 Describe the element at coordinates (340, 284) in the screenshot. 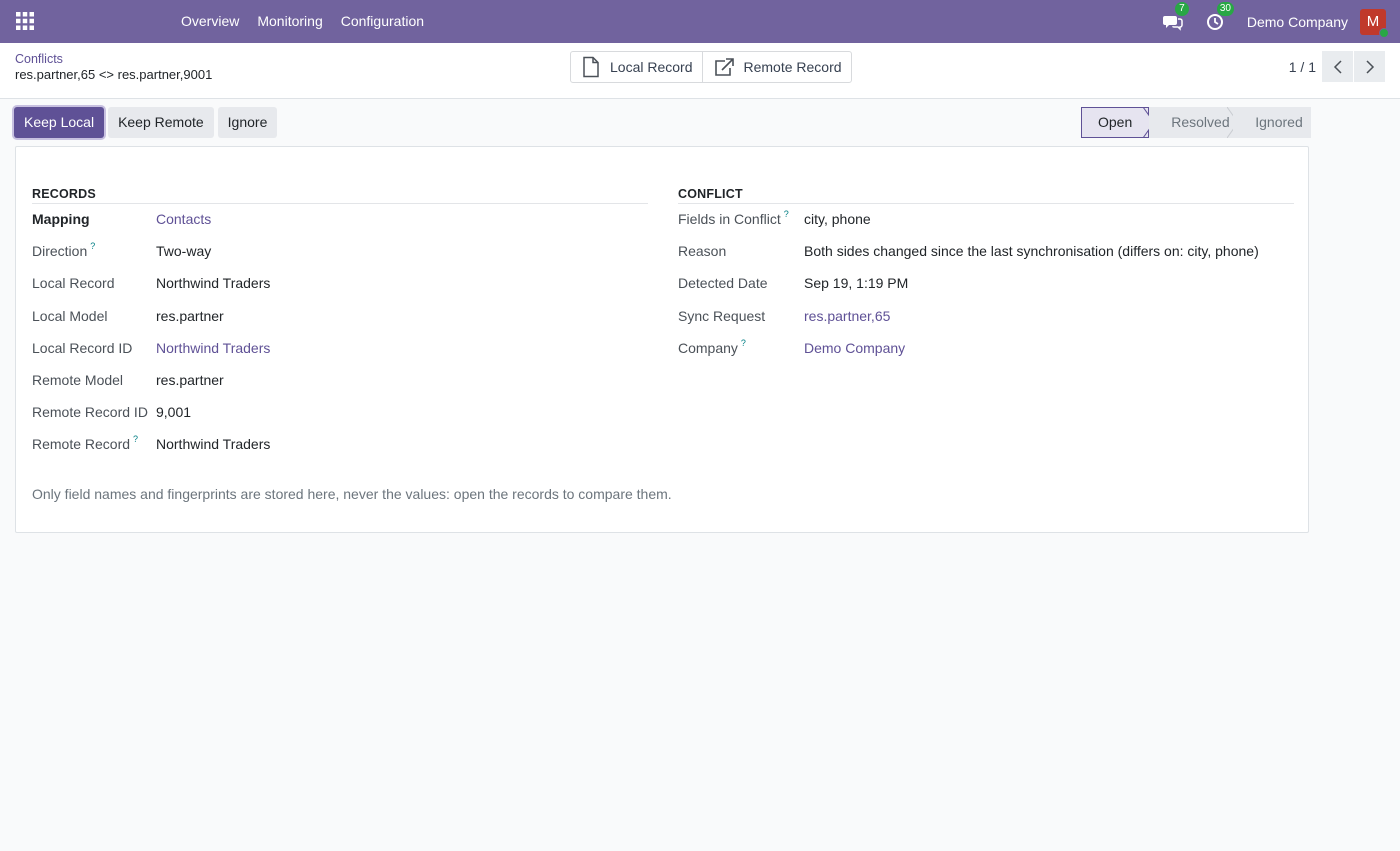

I see `field-local-record: Local Record Northwind Traders` at that location.